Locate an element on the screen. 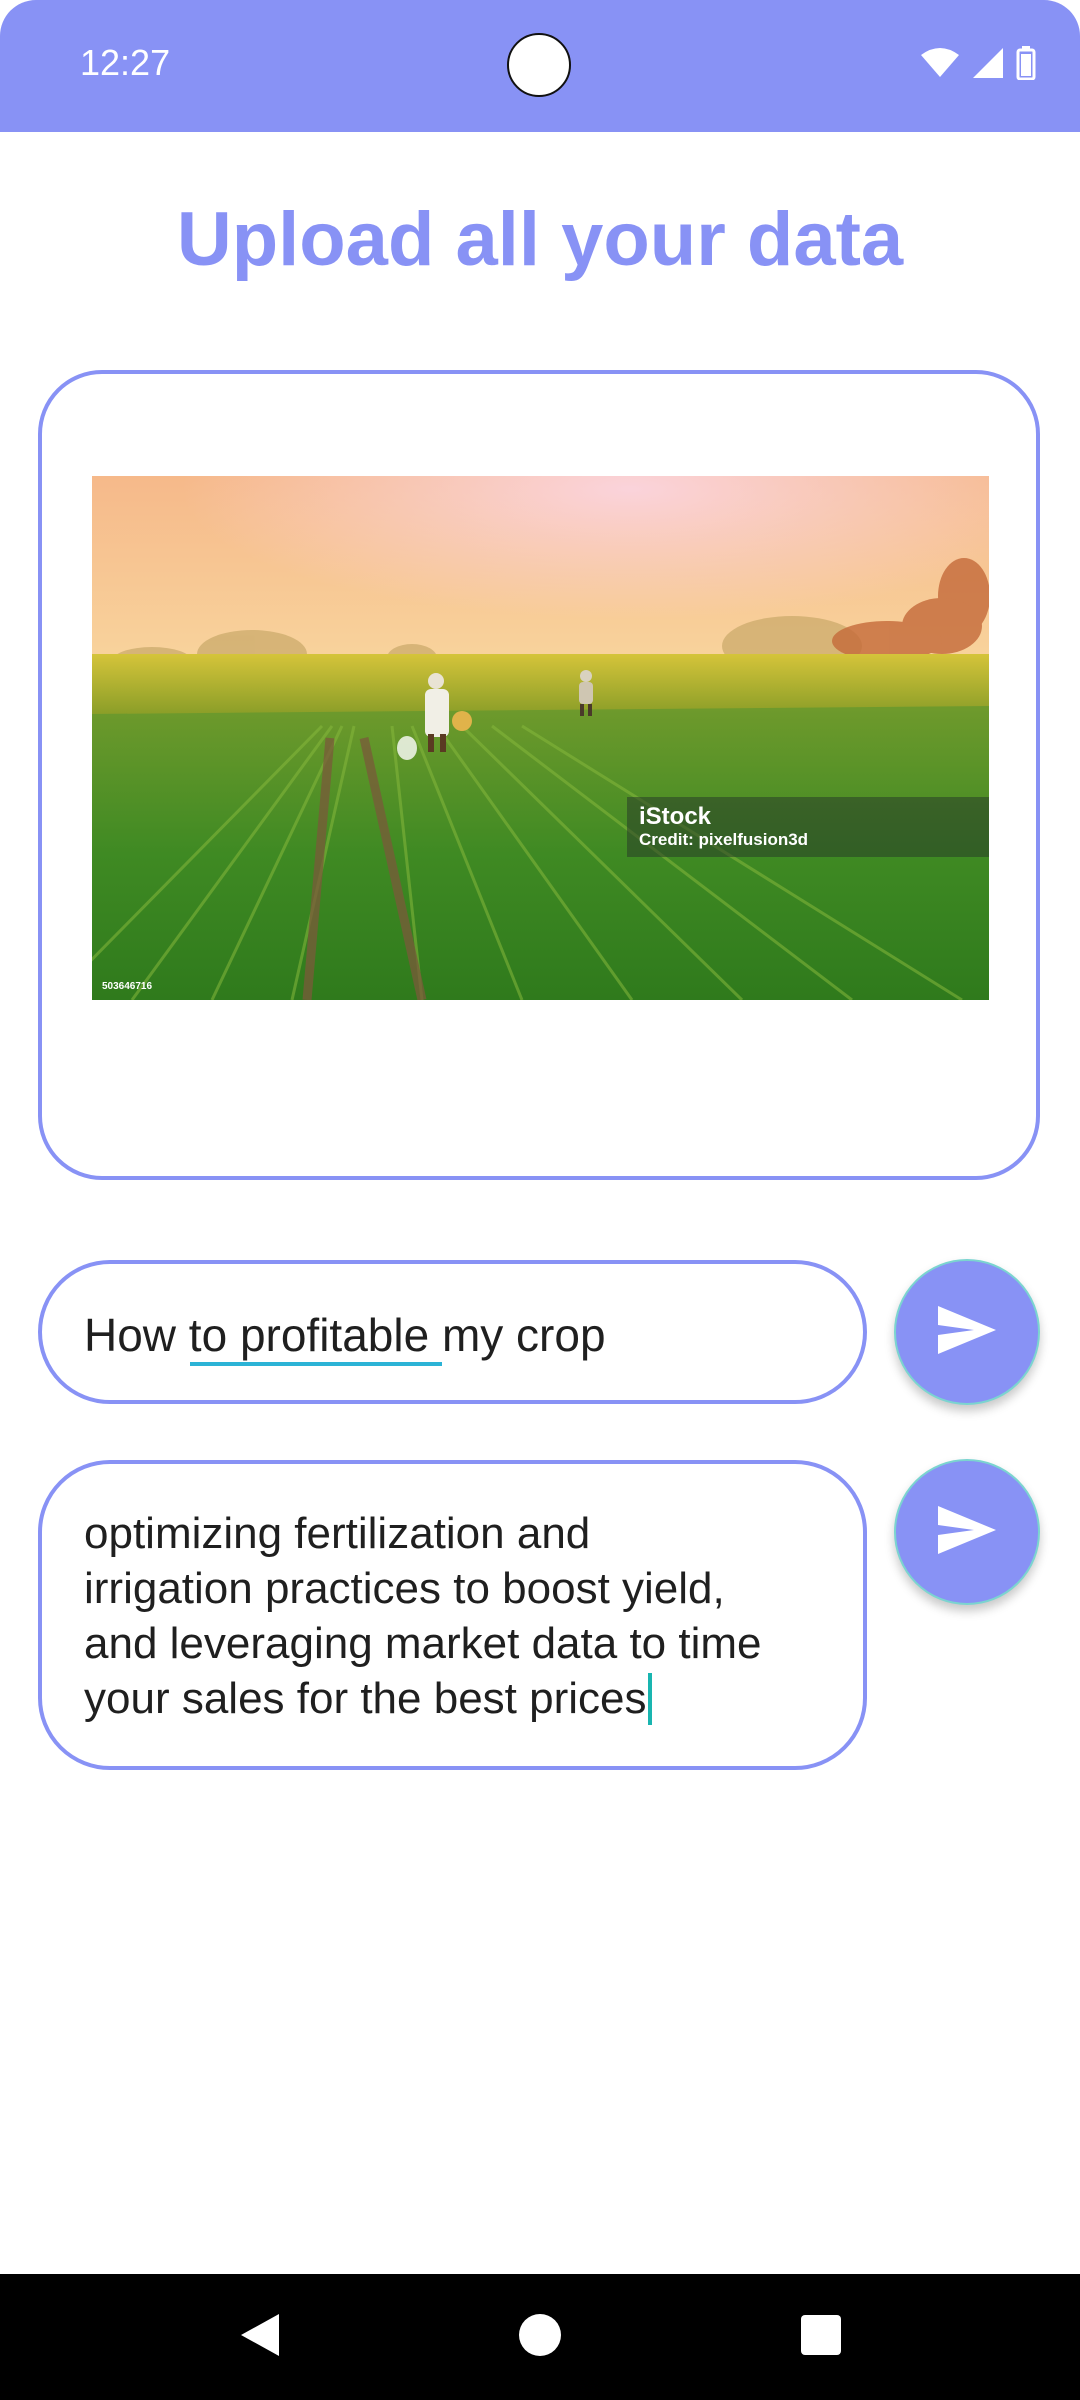  wifi-icon is located at coordinates (940, 65).